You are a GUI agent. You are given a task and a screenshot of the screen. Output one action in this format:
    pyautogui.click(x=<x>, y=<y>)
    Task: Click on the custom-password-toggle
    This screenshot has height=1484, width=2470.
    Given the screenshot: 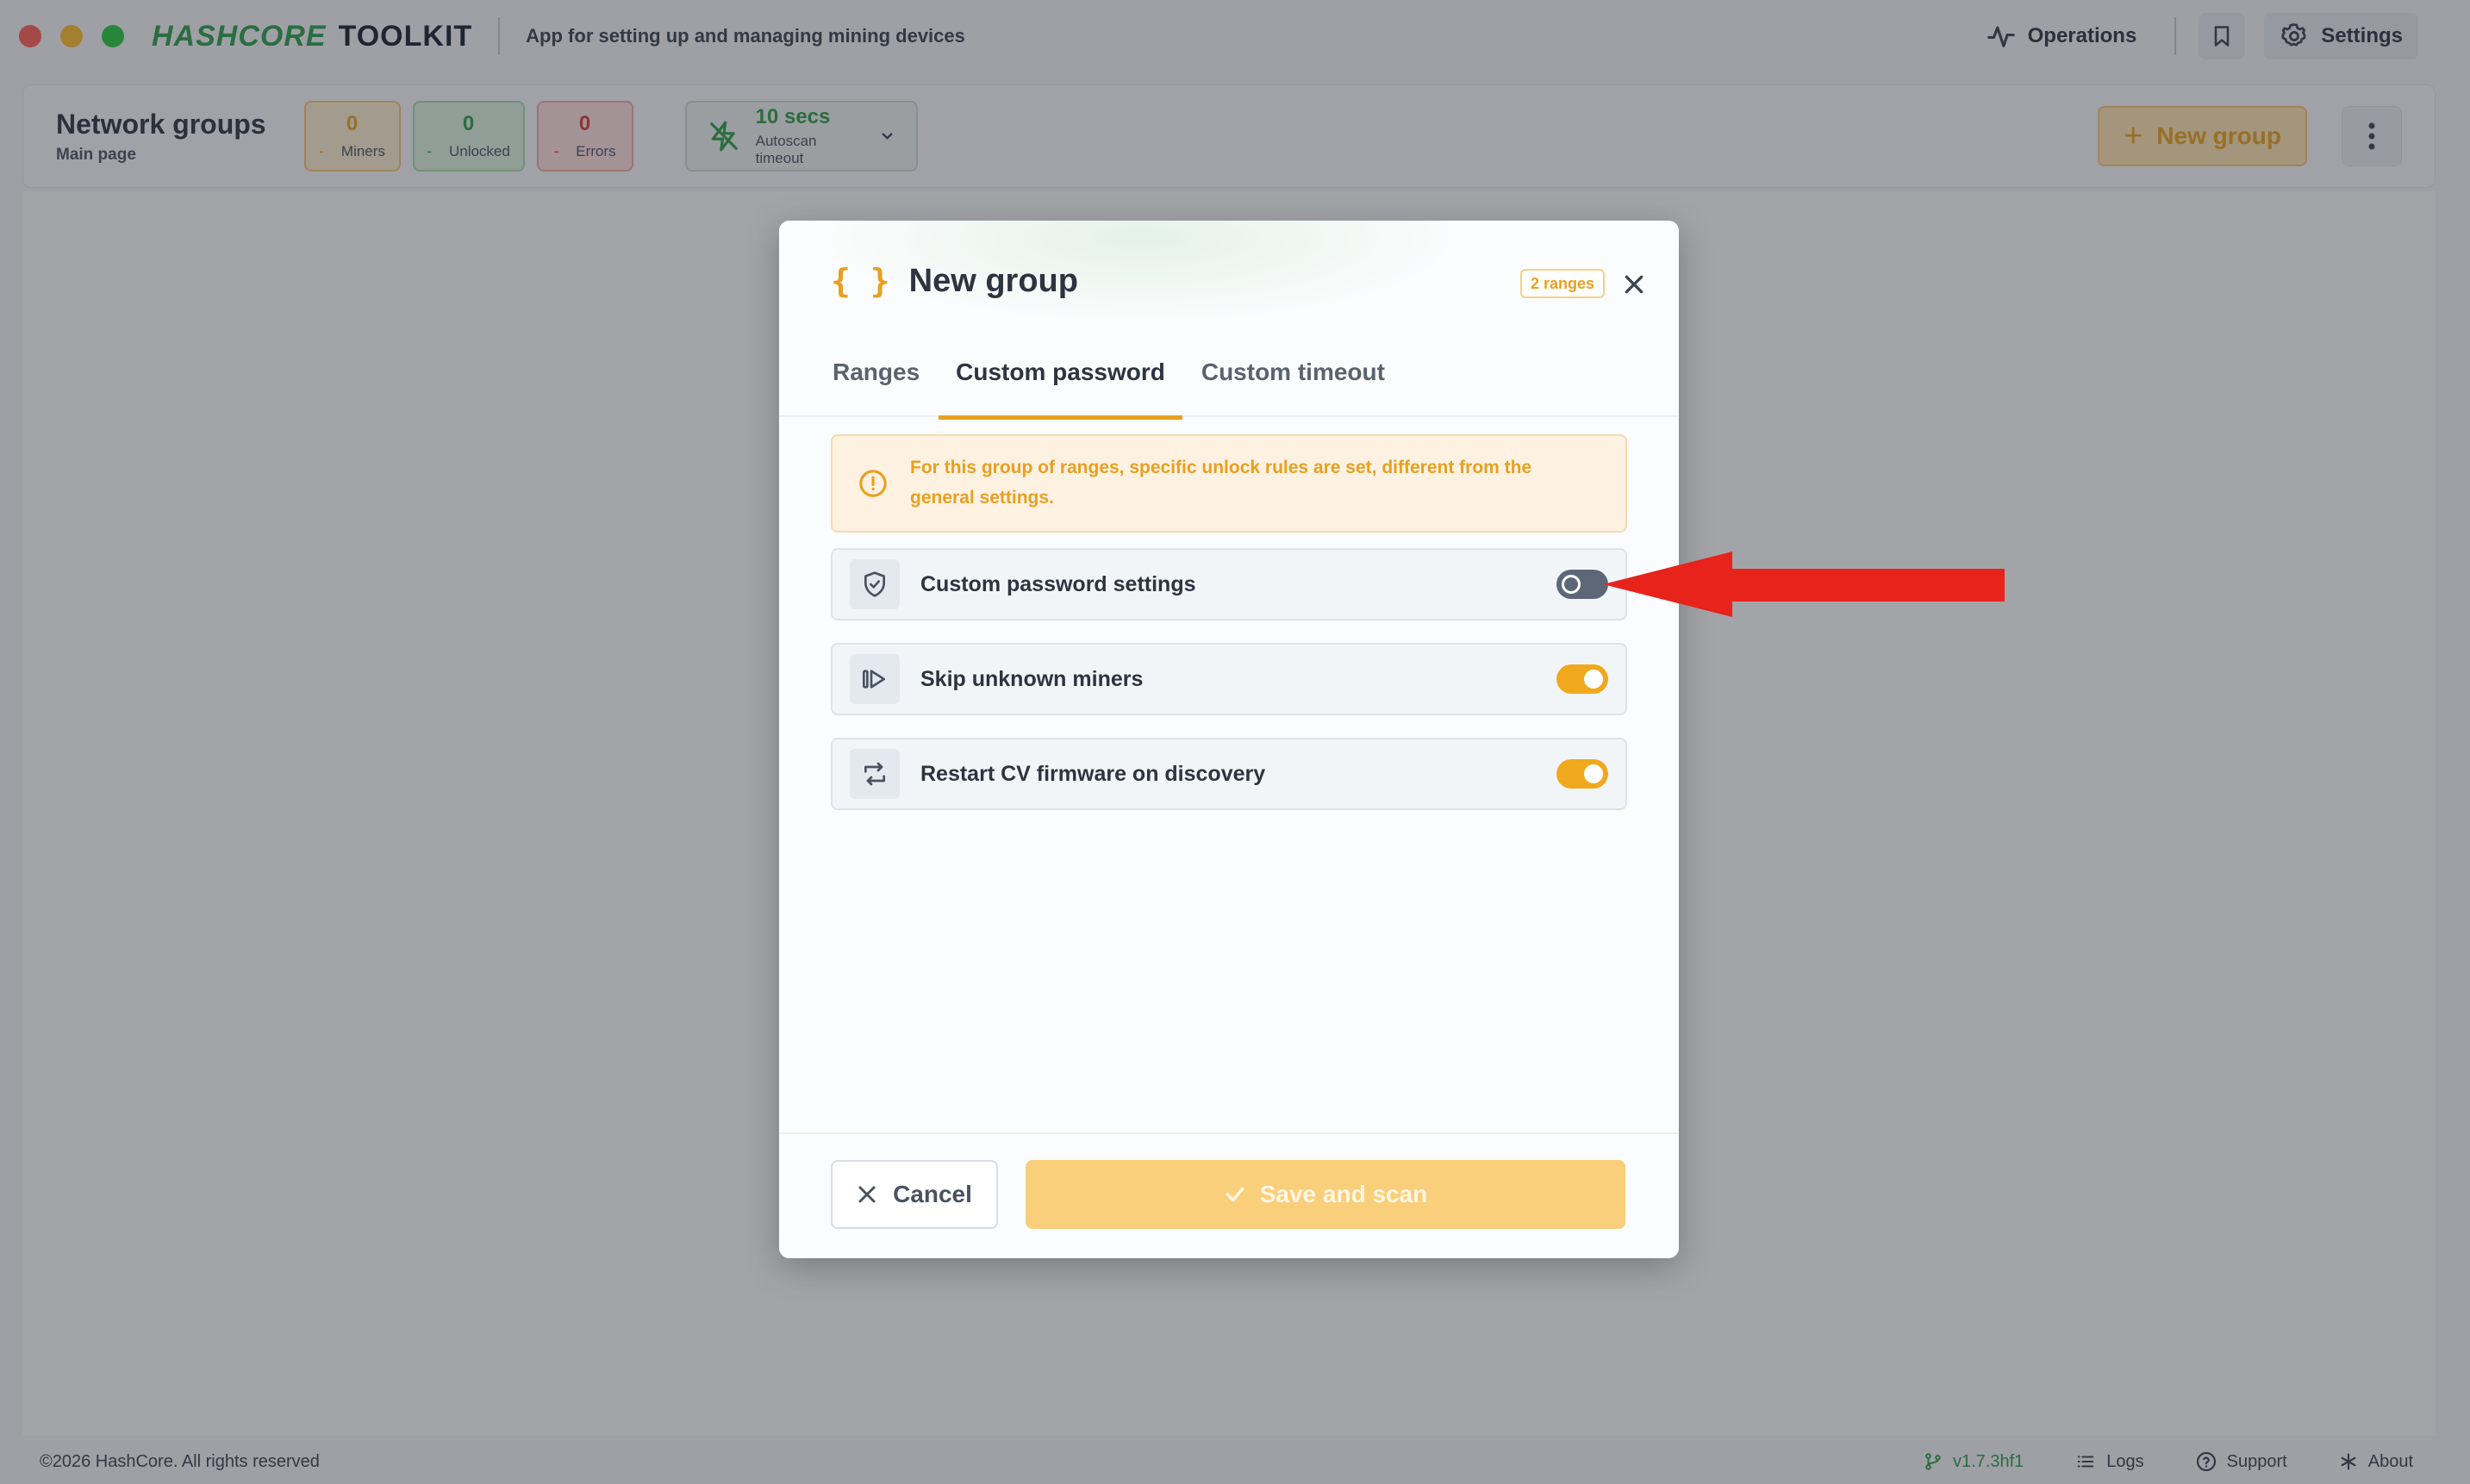 What is the action you would take?
    pyautogui.click(x=1582, y=585)
    